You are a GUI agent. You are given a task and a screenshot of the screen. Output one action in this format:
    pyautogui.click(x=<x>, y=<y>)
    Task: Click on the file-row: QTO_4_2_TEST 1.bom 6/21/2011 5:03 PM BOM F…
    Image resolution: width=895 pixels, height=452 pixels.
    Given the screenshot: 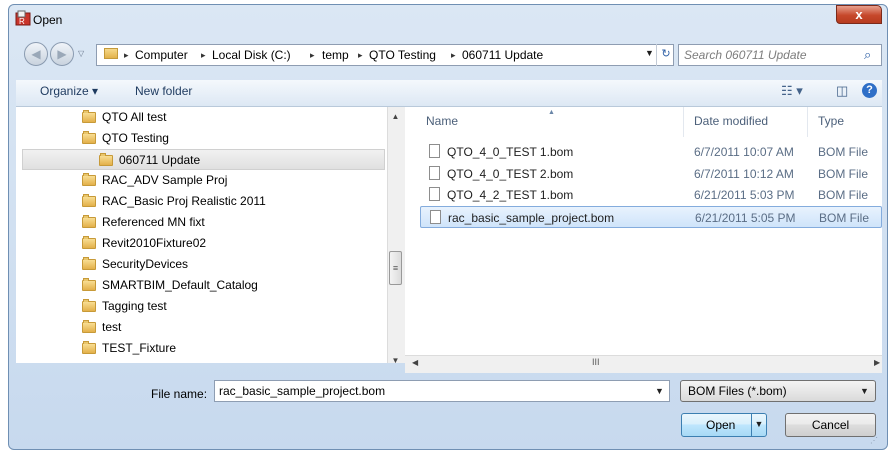 What is the action you would take?
    pyautogui.click(x=651, y=195)
    